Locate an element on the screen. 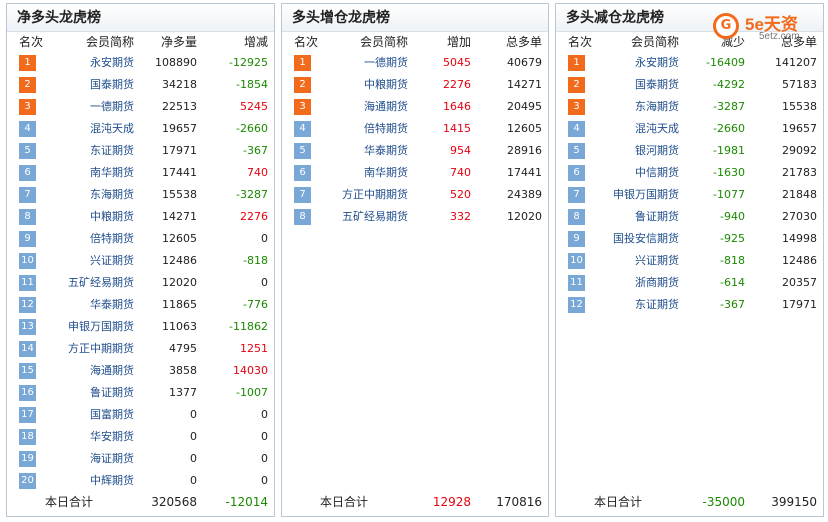  member-name: 永安期货 is located at coordinates (112, 62).